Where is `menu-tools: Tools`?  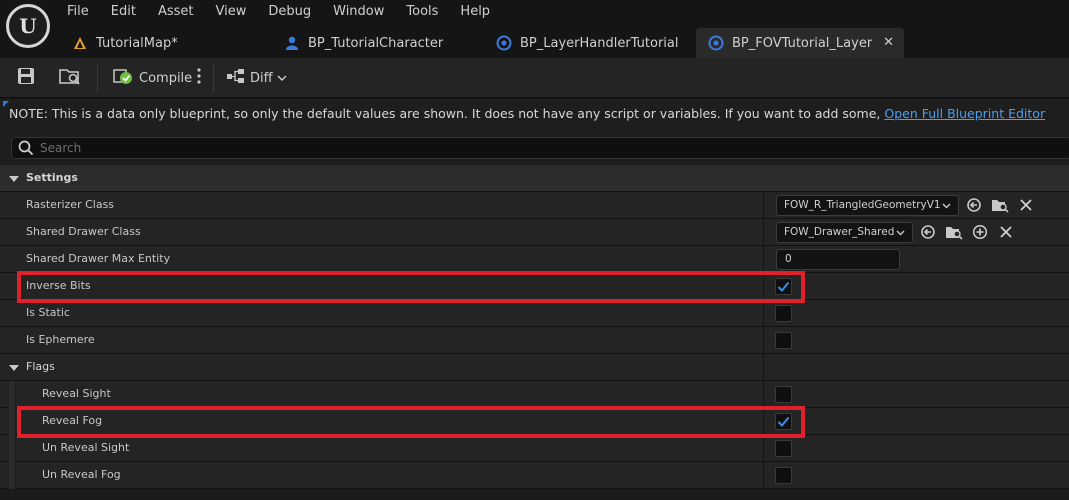 menu-tools: Tools is located at coordinates (422, 12).